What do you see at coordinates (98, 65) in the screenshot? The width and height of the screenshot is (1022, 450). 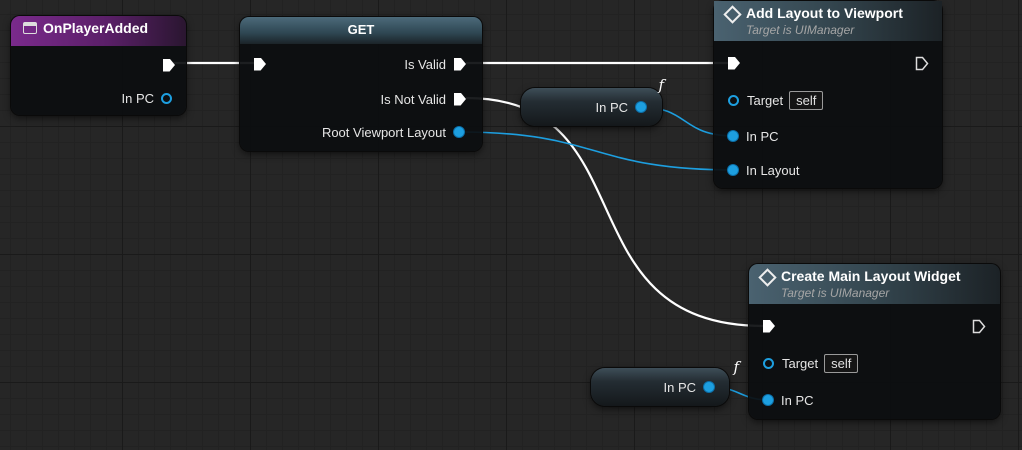 I see `event-node-onplayeradded: OnPlayerAdded In PC` at bounding box center [98, 65].